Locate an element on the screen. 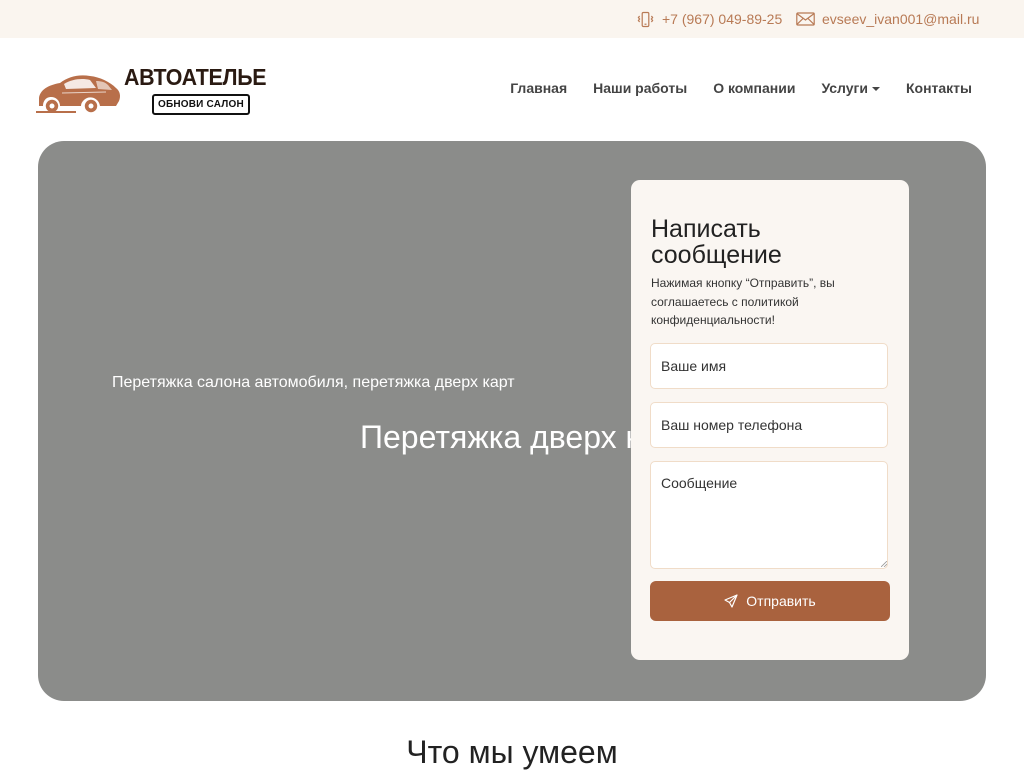 This screenshot has height=771, width=1024. envelope-icon is located at coordinates (805, 19).